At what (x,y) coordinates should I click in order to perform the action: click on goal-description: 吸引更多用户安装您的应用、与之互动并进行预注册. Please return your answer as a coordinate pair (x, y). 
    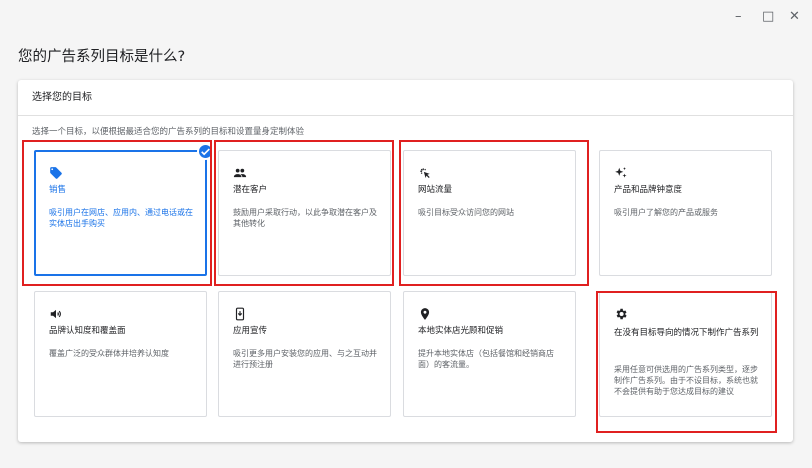
    Looking at the image, I should click on (305, 359).